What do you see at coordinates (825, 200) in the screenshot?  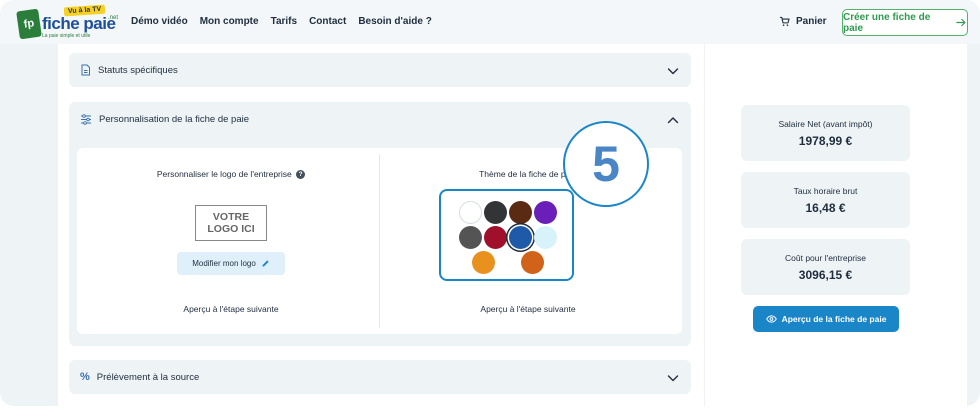 I see `summary-card-hourly-rate: Taux horaire brut 16,48 €` at bounding box center [825, 200].